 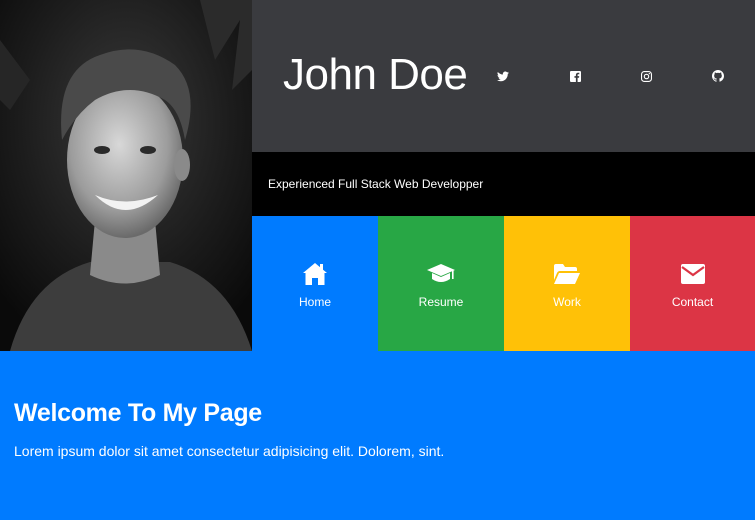 I want to click on instagram-icon, so click(x=646, y=76).